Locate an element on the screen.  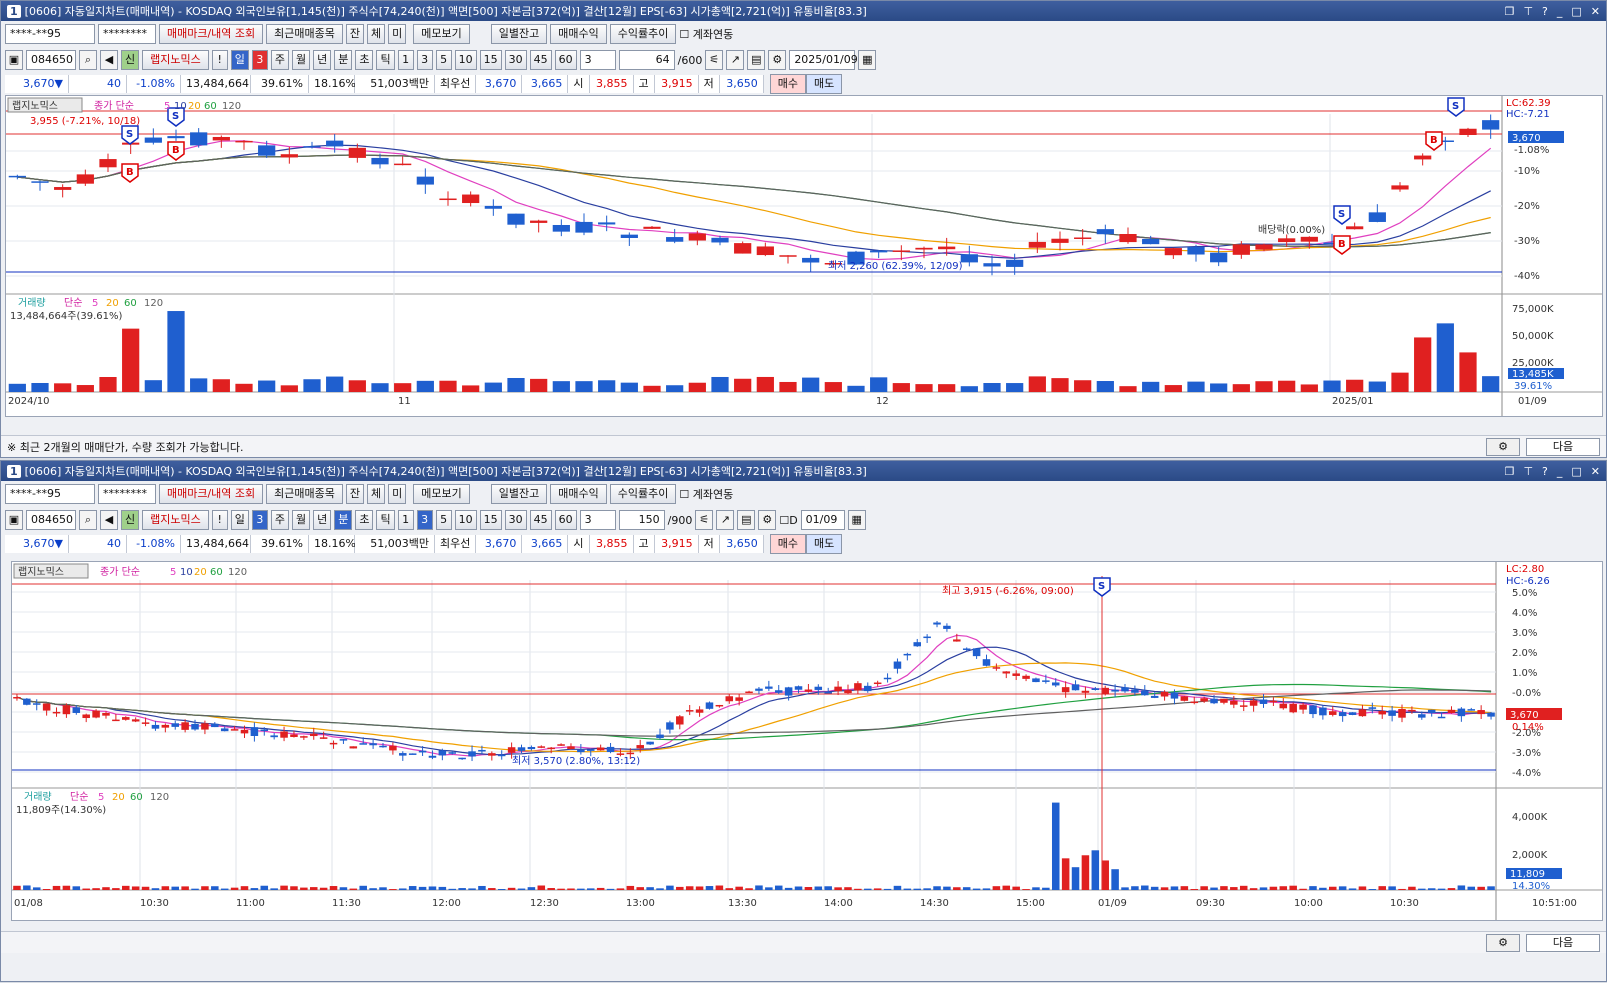
date-input: 01/09 is located at coordinates (822, 520).